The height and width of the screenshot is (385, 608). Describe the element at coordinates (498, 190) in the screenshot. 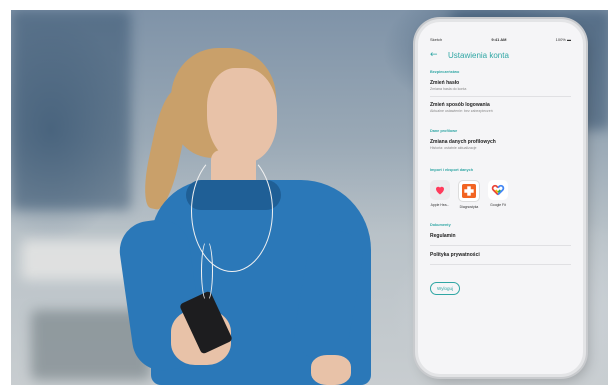

I see `google-fit-heart-icon` at that location.